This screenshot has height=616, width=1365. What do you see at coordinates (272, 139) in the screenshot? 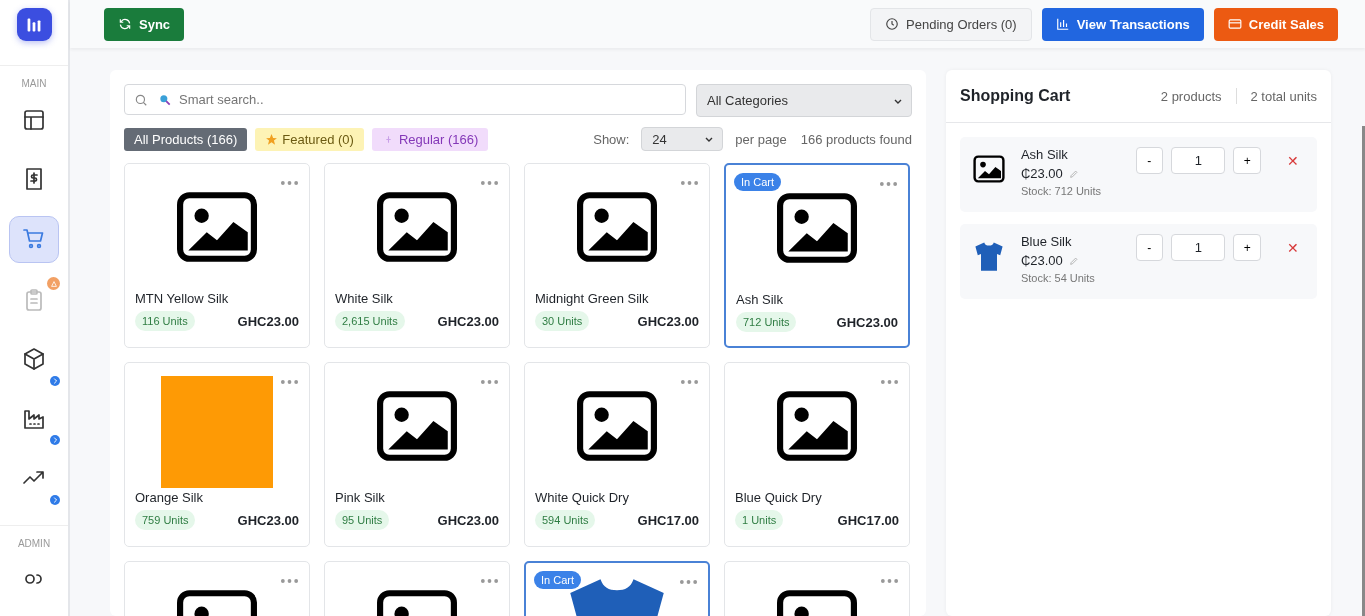
I see `star-icon` at bounding box center [272, 139].